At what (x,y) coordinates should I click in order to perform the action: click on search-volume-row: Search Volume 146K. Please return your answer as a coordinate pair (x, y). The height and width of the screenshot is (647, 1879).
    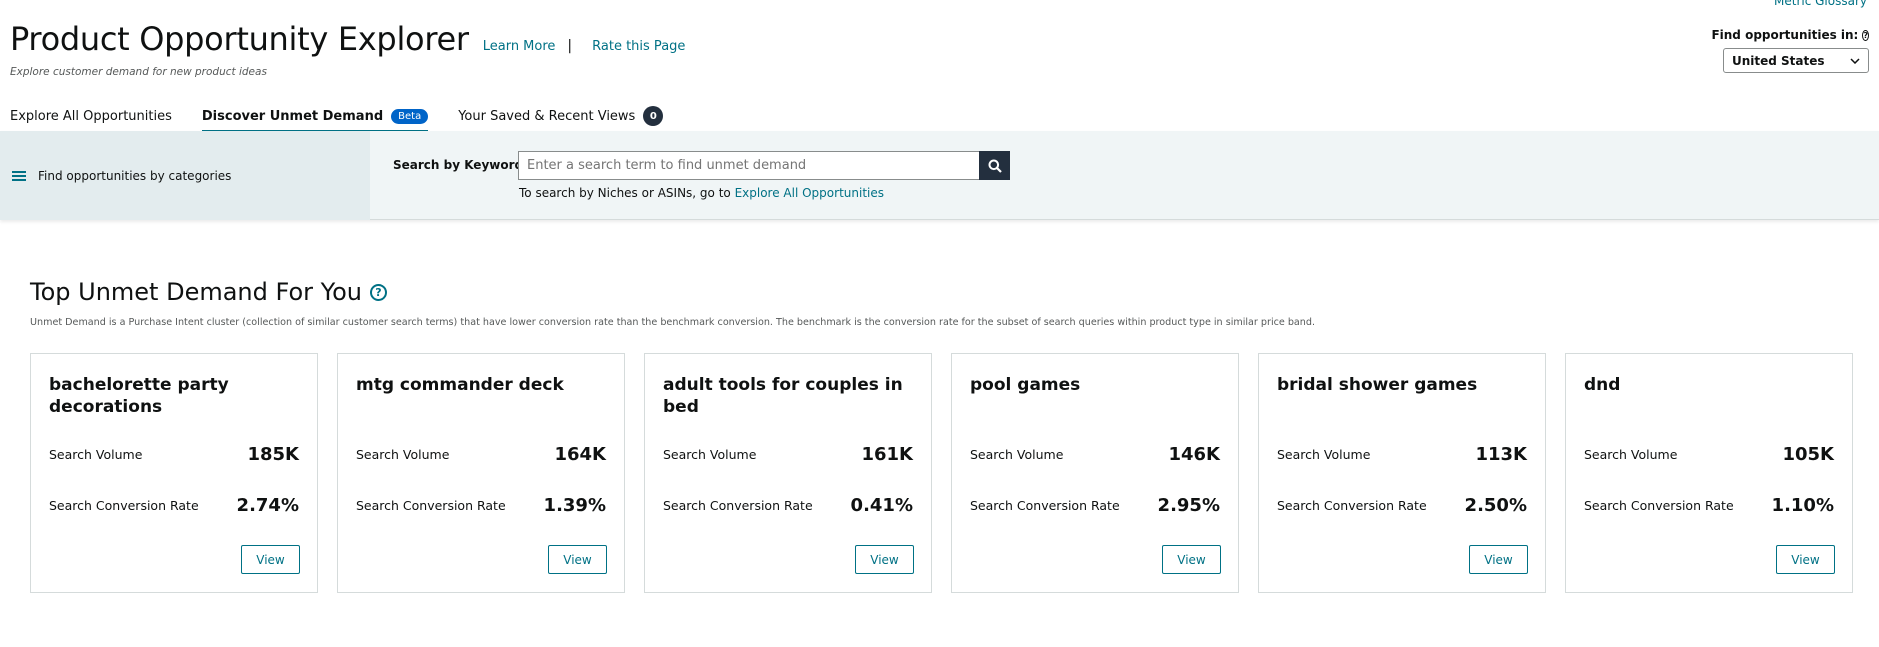
    Looking at the image, I should click on (1095, 454).